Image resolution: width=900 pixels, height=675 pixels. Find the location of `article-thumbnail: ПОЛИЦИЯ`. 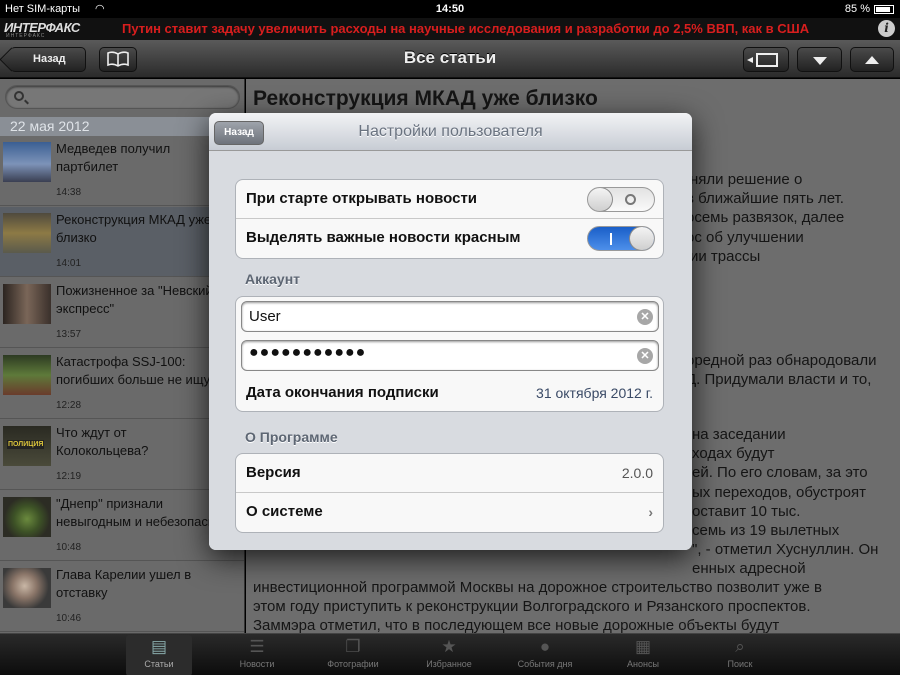

article-thumbnail: ПОЛИЦИЯ is located at coordinates (27, 446).